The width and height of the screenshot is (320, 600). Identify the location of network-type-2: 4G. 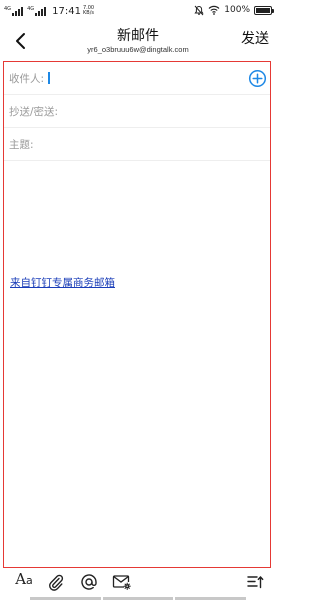
(31, 8).